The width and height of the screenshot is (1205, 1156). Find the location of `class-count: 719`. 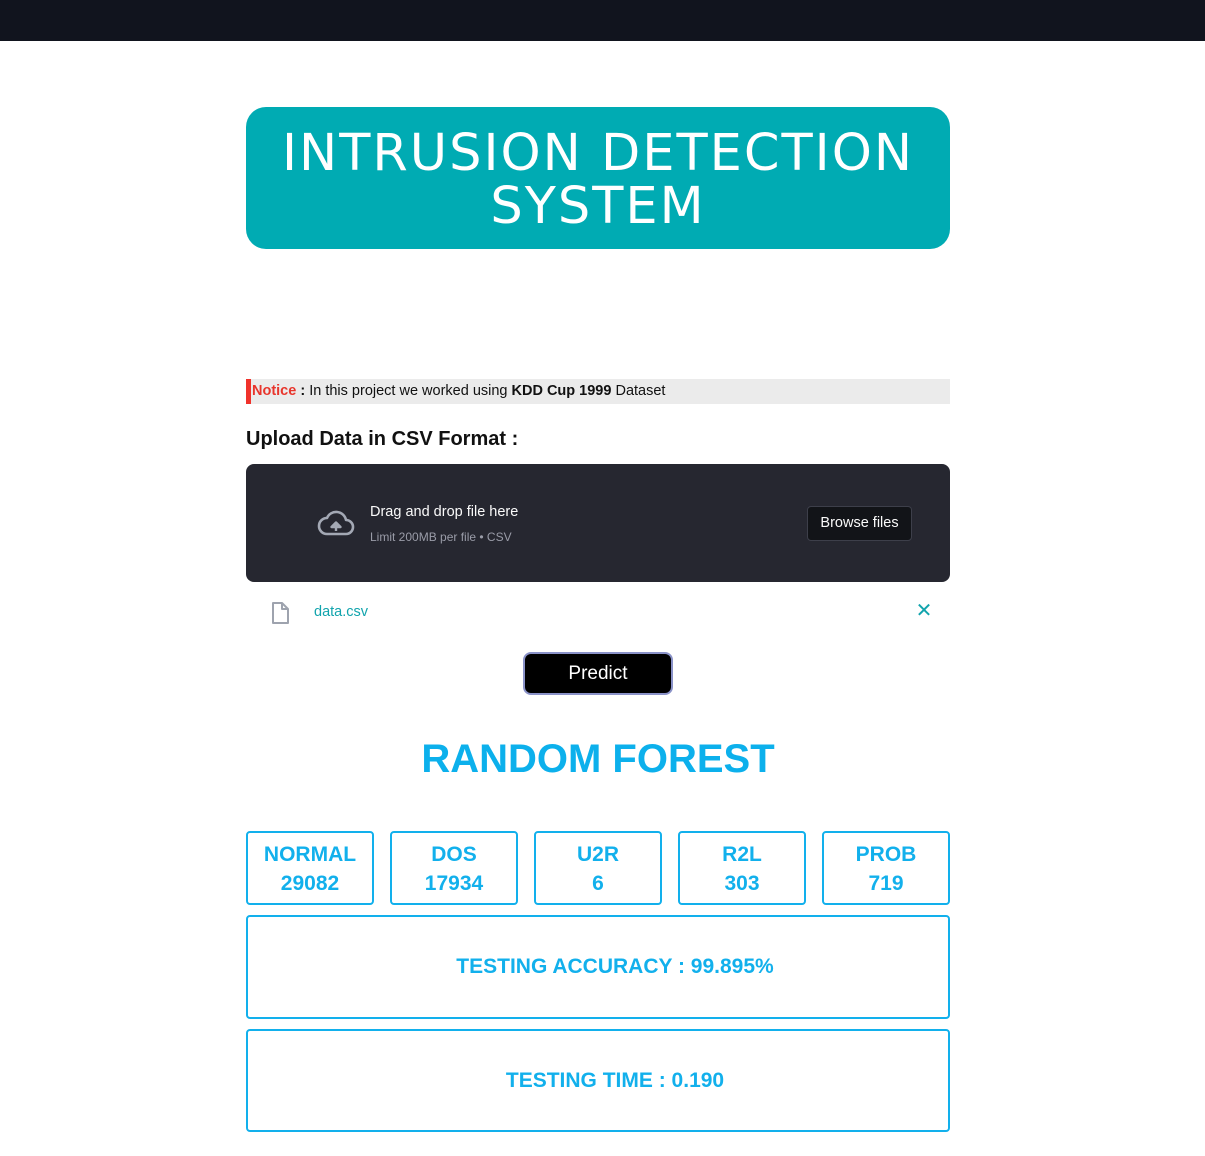

class-count: 719 is located at coordinates (886, 883).